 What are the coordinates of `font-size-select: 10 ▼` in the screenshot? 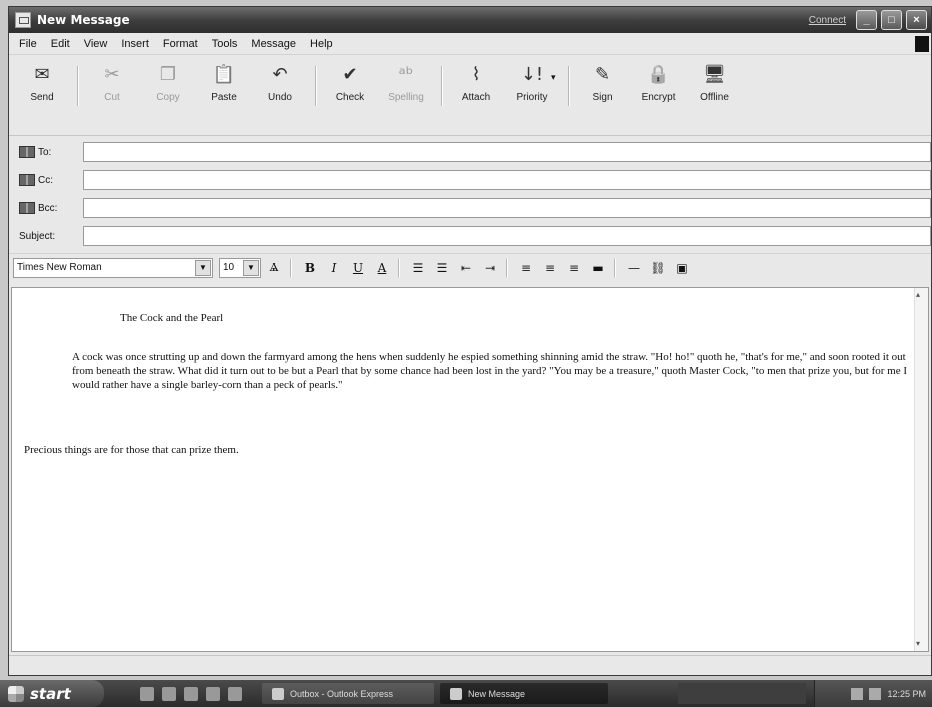 It's located at (240, 267).